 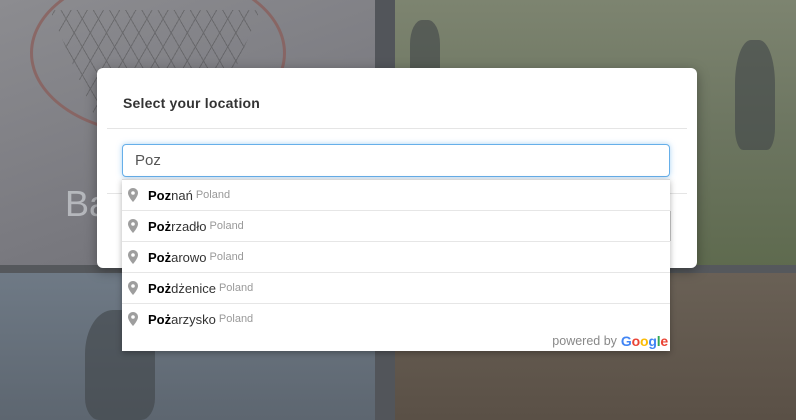 What do you see at coordinates (189, 257) in the screenshot?
I see `suggestion-rest-text: arowo` at bounding box center [189, 257].